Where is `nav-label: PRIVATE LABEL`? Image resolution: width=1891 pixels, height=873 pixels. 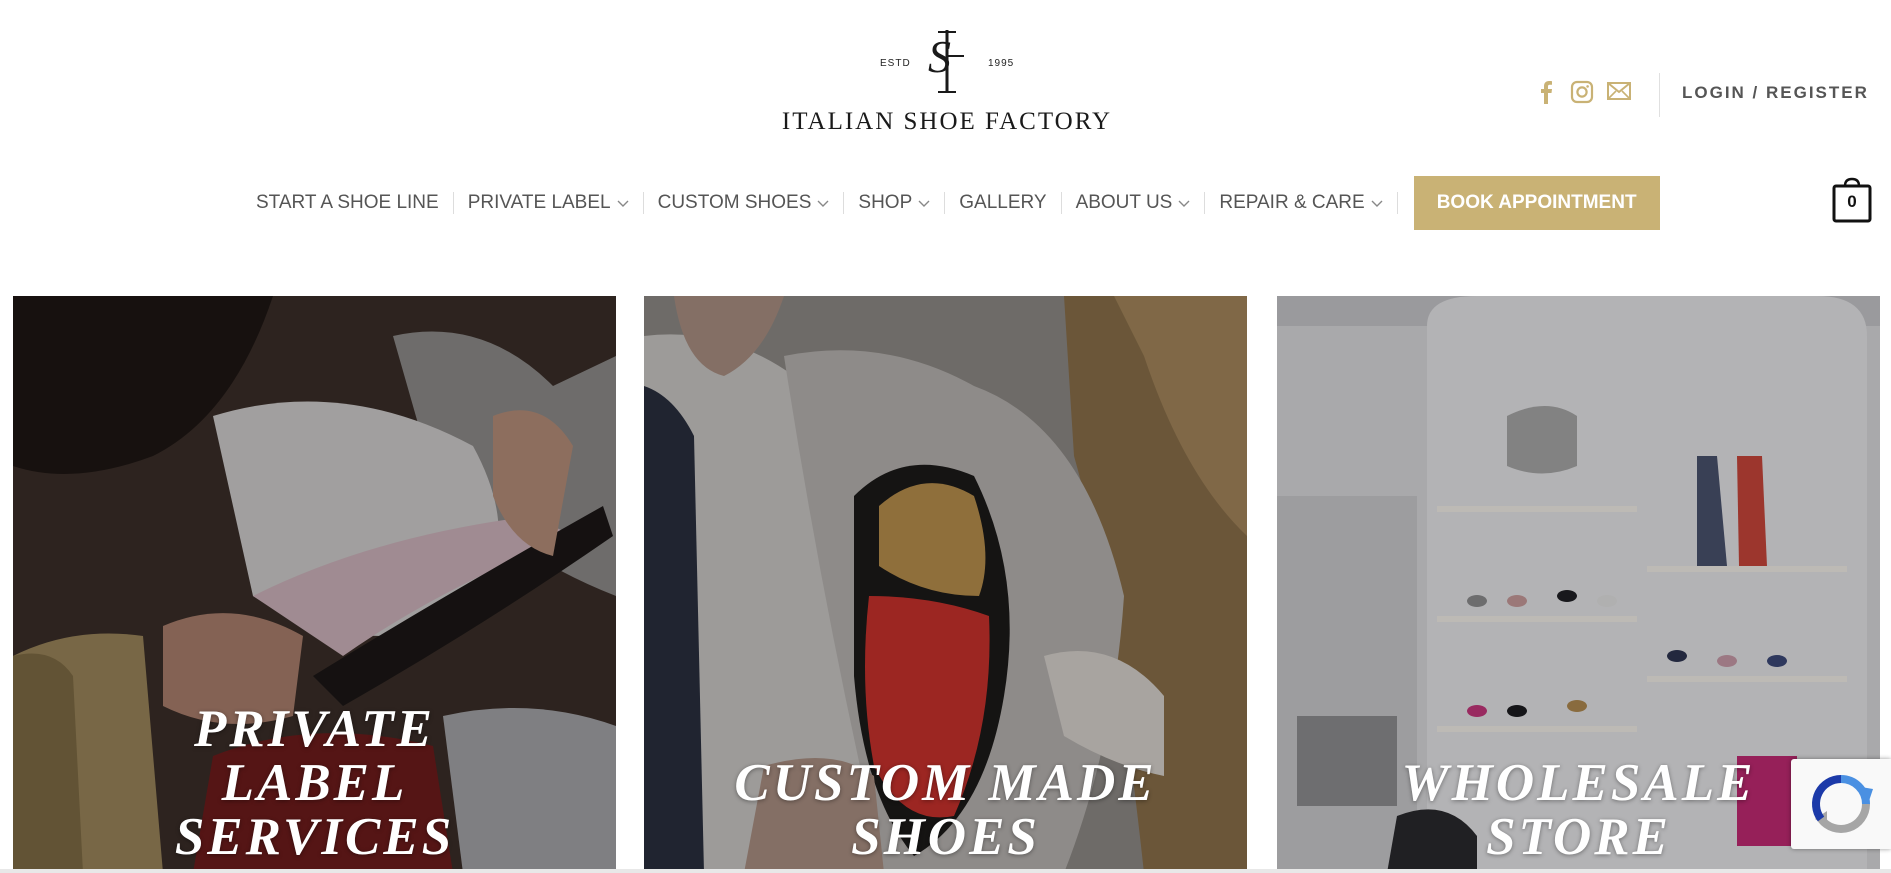 nav-label: PRIVATE LABEL is located at coordinates (539, 202).